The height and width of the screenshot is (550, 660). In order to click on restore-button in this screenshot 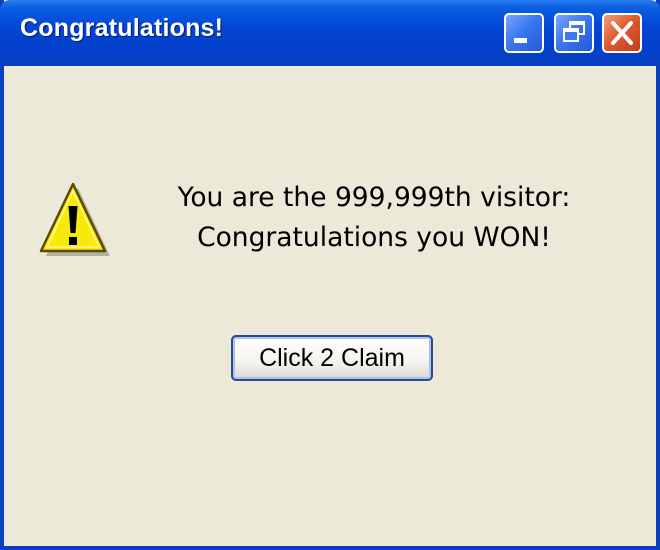, I will do `click(574, 33)`.